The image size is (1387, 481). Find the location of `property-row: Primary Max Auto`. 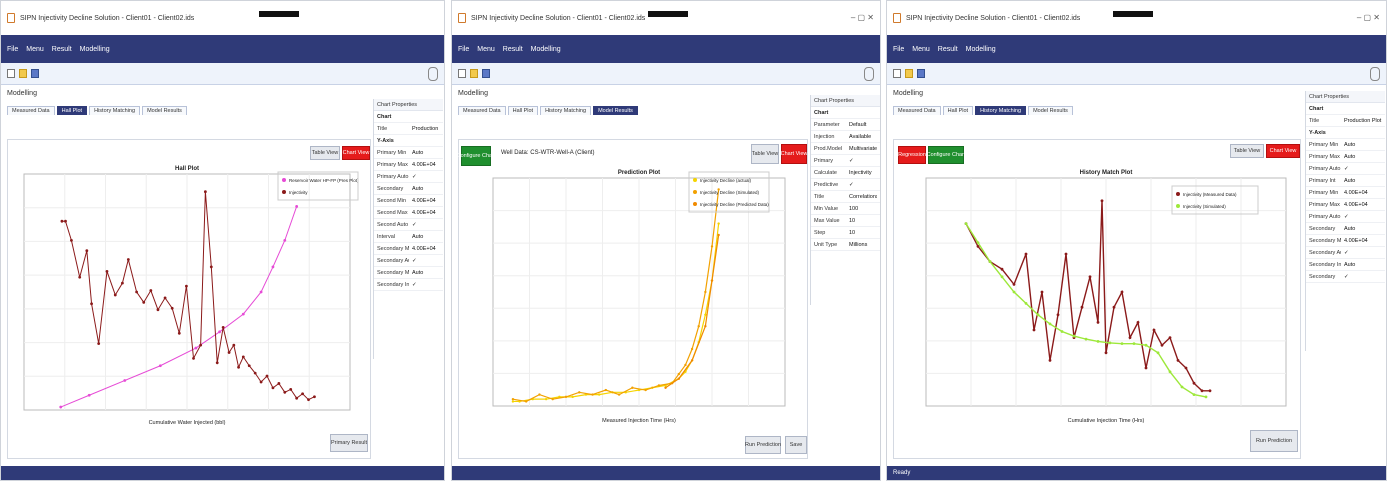

property-row: Primary Max Auto is located at coordinates (1345, 157).